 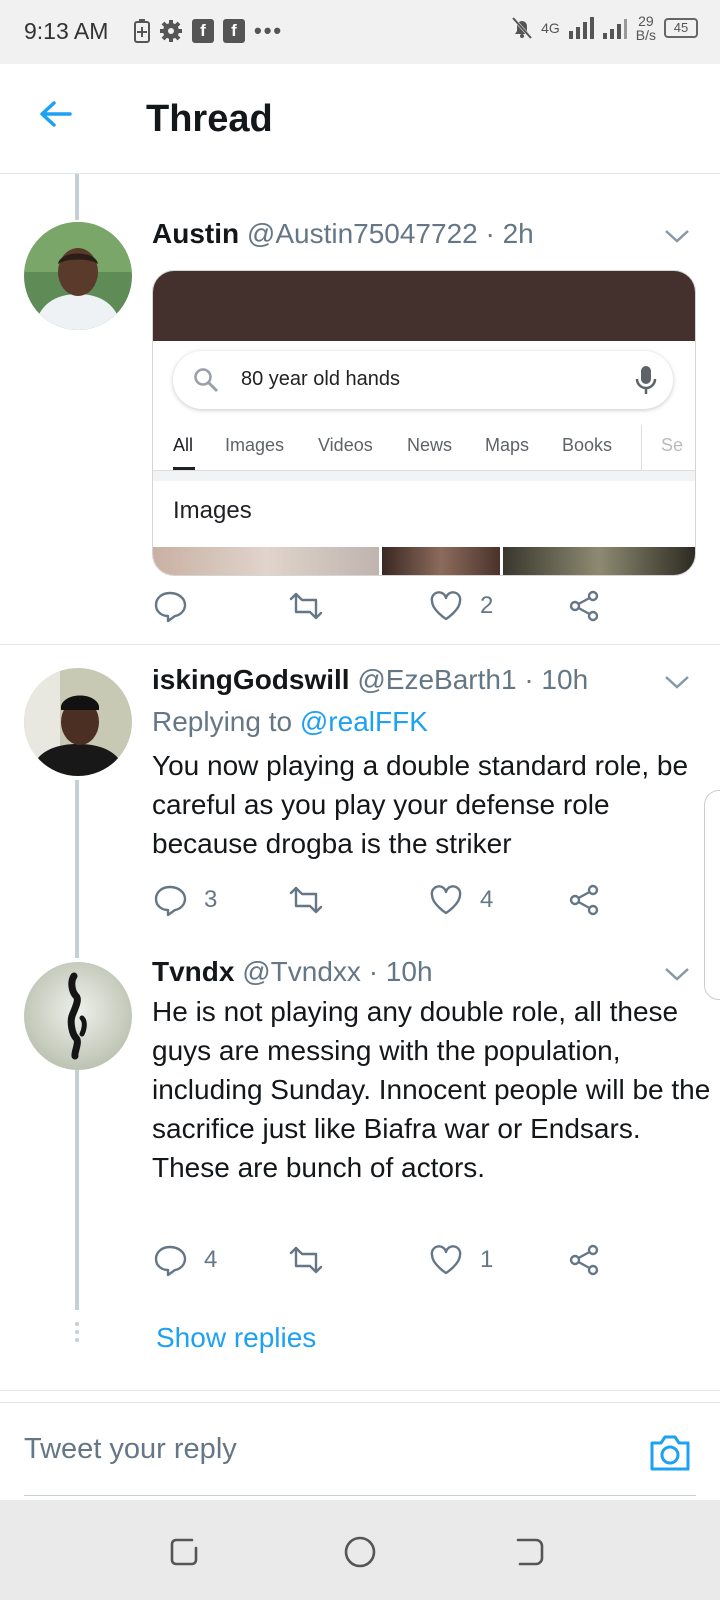 What do you see at coordinates (487, 605) in the screenshot?
I see `like-count: 2` at bounding box center [487, 605].